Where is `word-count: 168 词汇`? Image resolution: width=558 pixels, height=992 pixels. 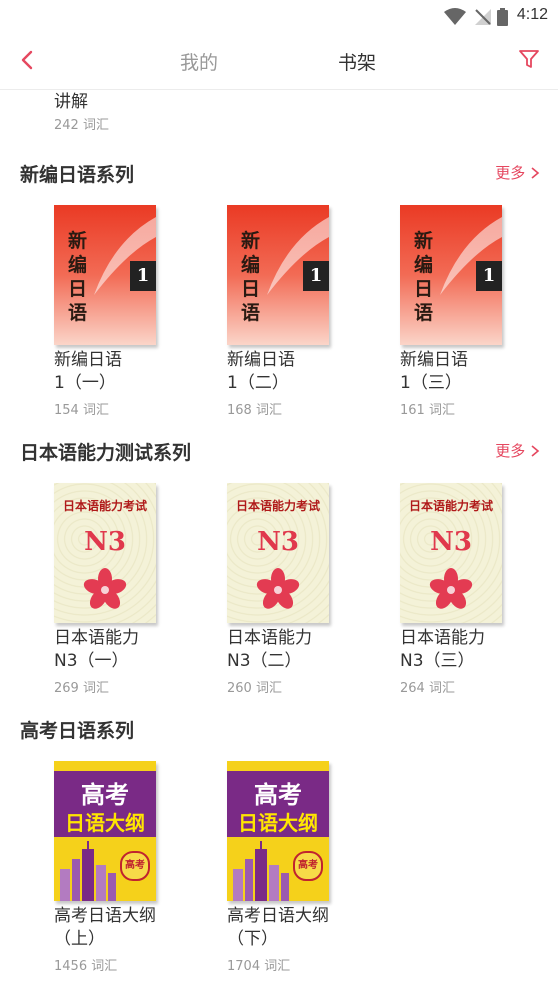 word-count: 168 词汇 is located at coordinates (254, 410).